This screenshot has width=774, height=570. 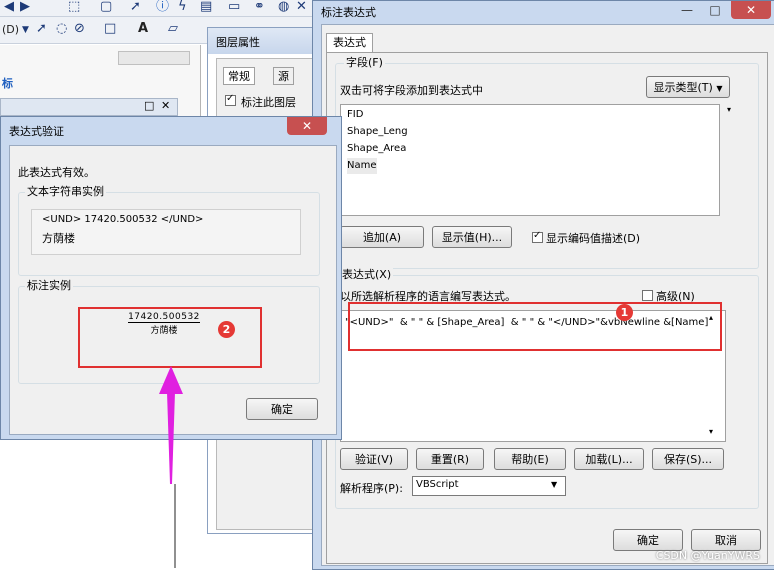 What do you see at coordinates (647, 295) in the screenshot?
I see `advanced-checkbox` at bounding box center [647, 295].